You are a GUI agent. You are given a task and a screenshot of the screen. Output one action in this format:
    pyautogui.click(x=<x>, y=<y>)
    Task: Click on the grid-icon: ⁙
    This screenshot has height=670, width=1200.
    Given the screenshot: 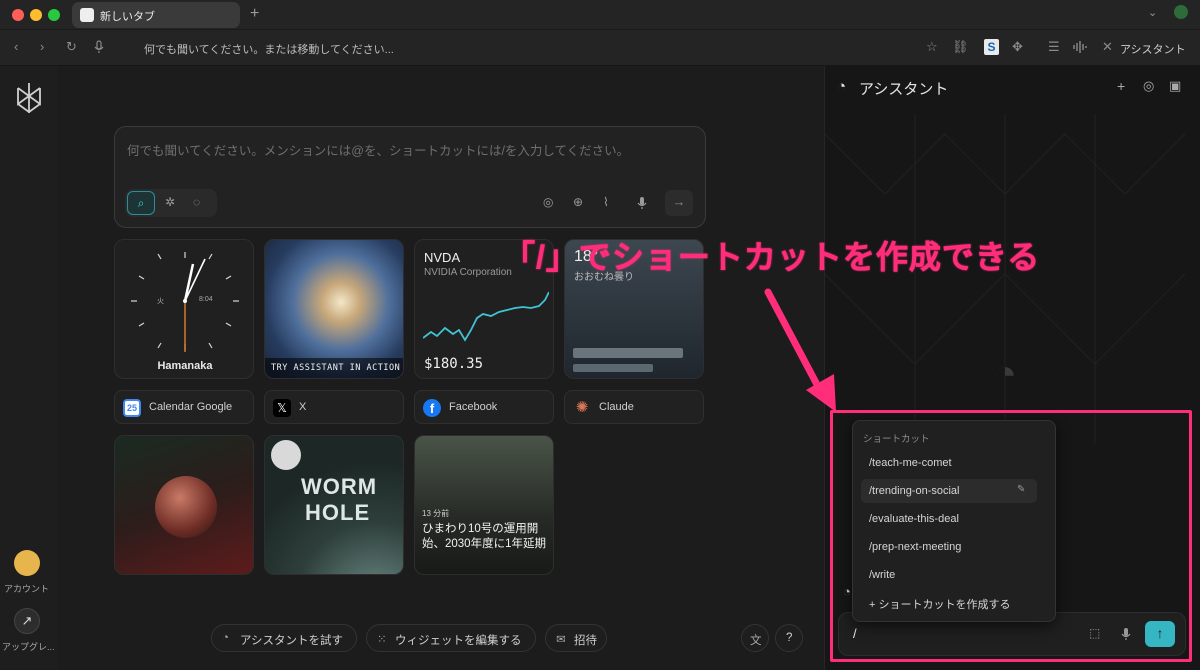 What is the action you would take?
    pyautogui.click(x=382, y=640)
    